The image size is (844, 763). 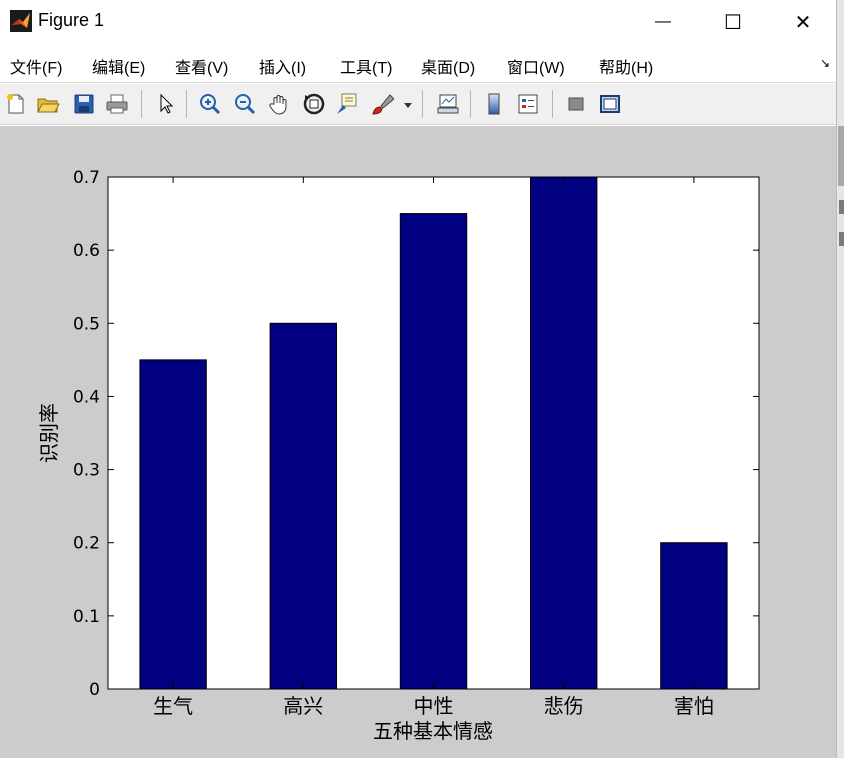 I want to click on menu-file: 文件(F), so click(x=36, y=66).